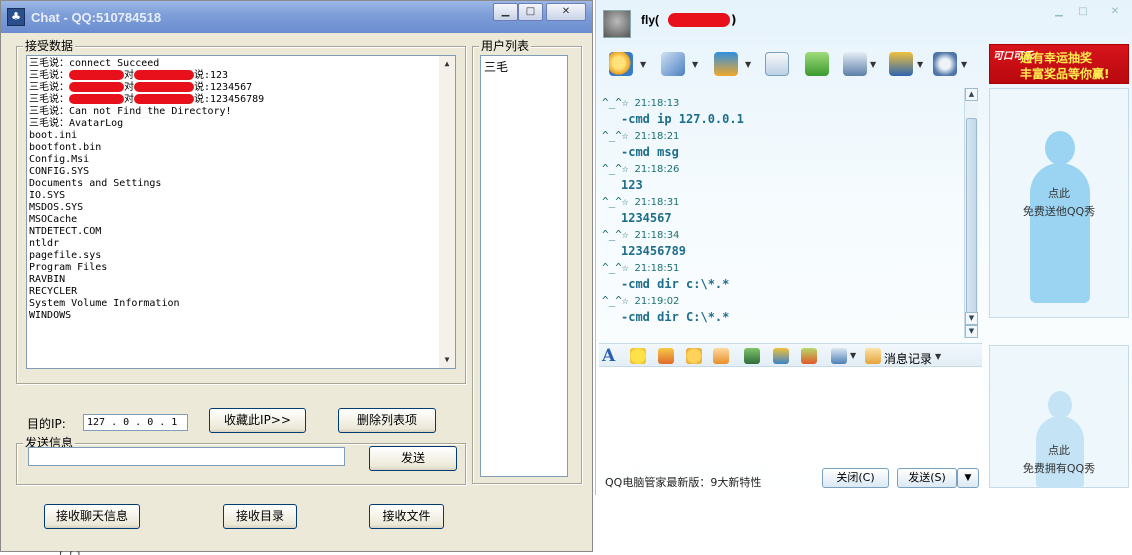 The height and width of the screenshot is (555, 1132). I want to click on line-text: AvatarLog, so click(96, 123).